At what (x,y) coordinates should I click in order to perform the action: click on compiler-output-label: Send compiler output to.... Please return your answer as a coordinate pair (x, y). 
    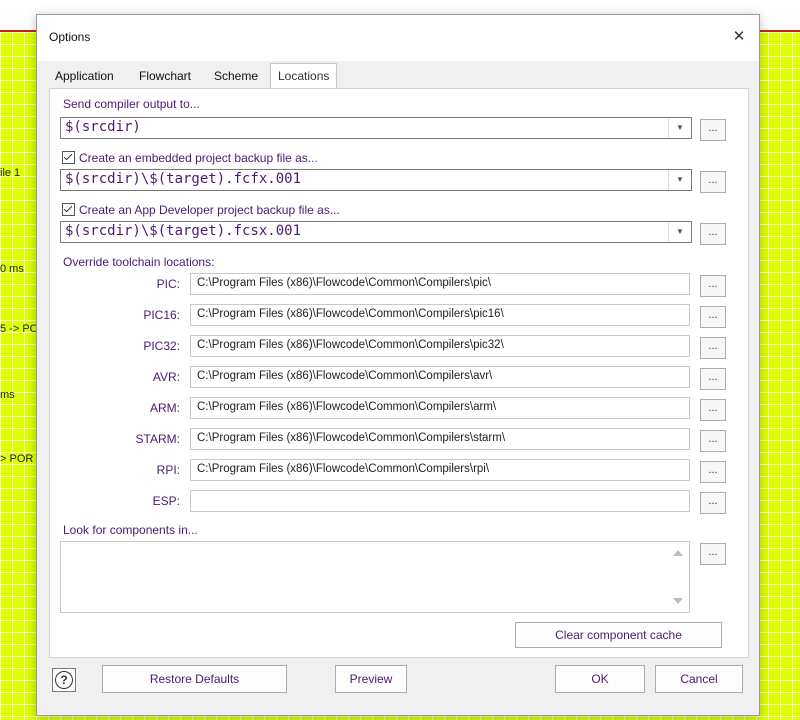
    Looking at the image, I should click on (131, 104).